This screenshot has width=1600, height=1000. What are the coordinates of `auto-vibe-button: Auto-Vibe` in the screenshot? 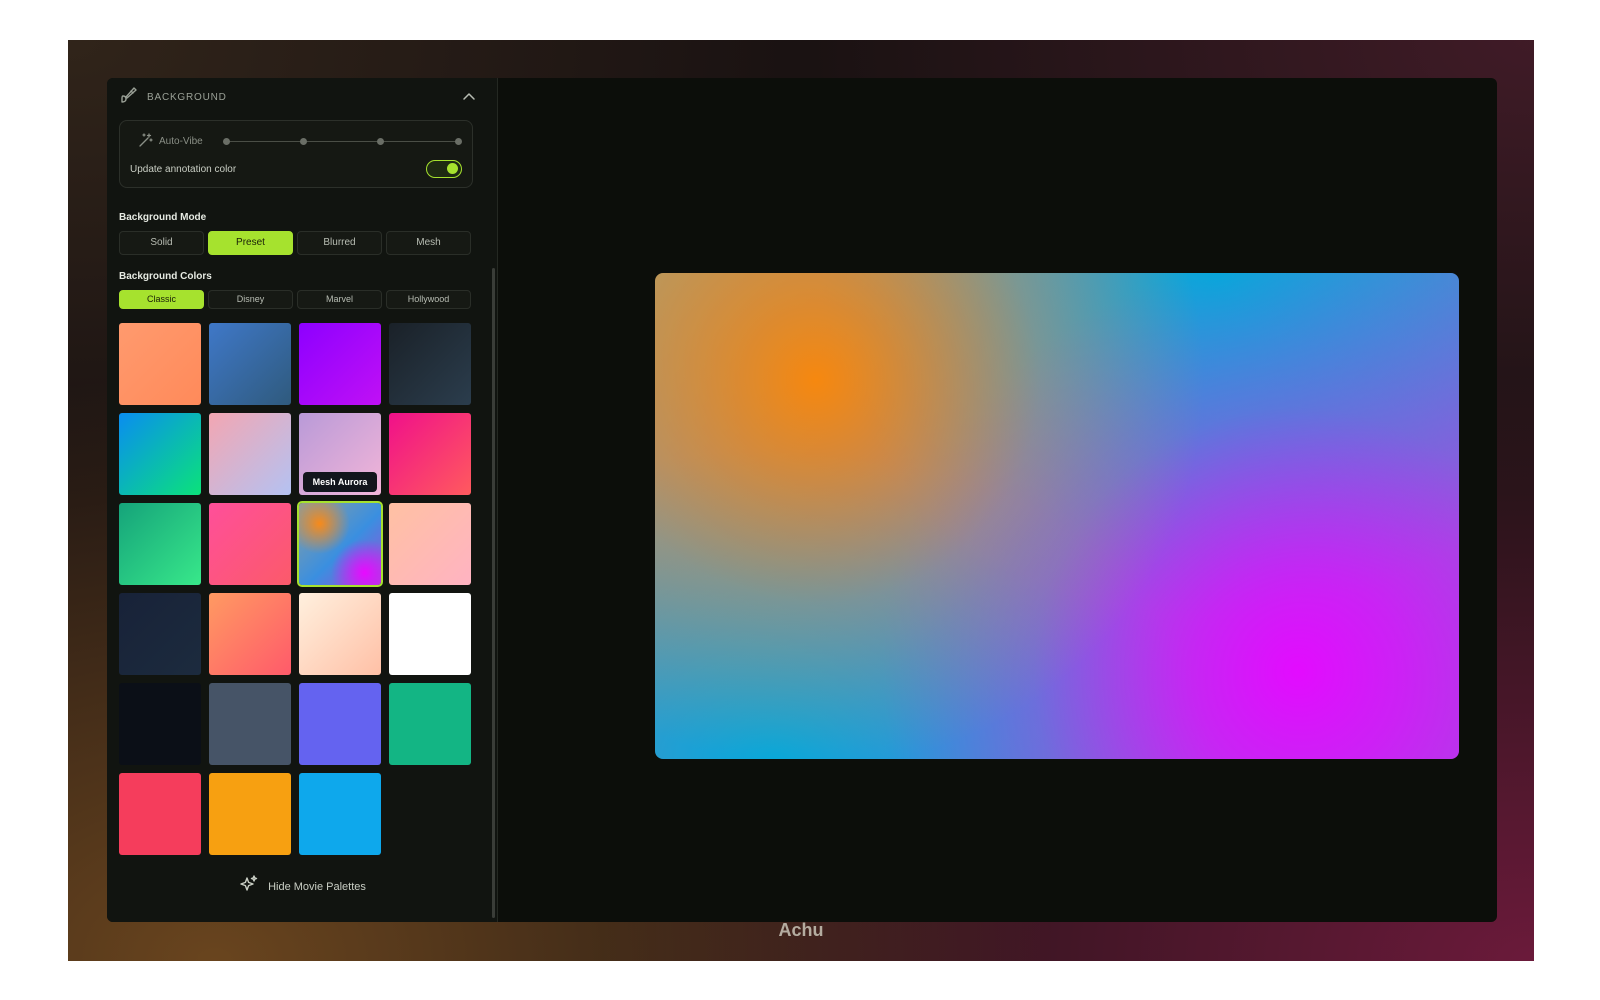 It's located at (170, 141).